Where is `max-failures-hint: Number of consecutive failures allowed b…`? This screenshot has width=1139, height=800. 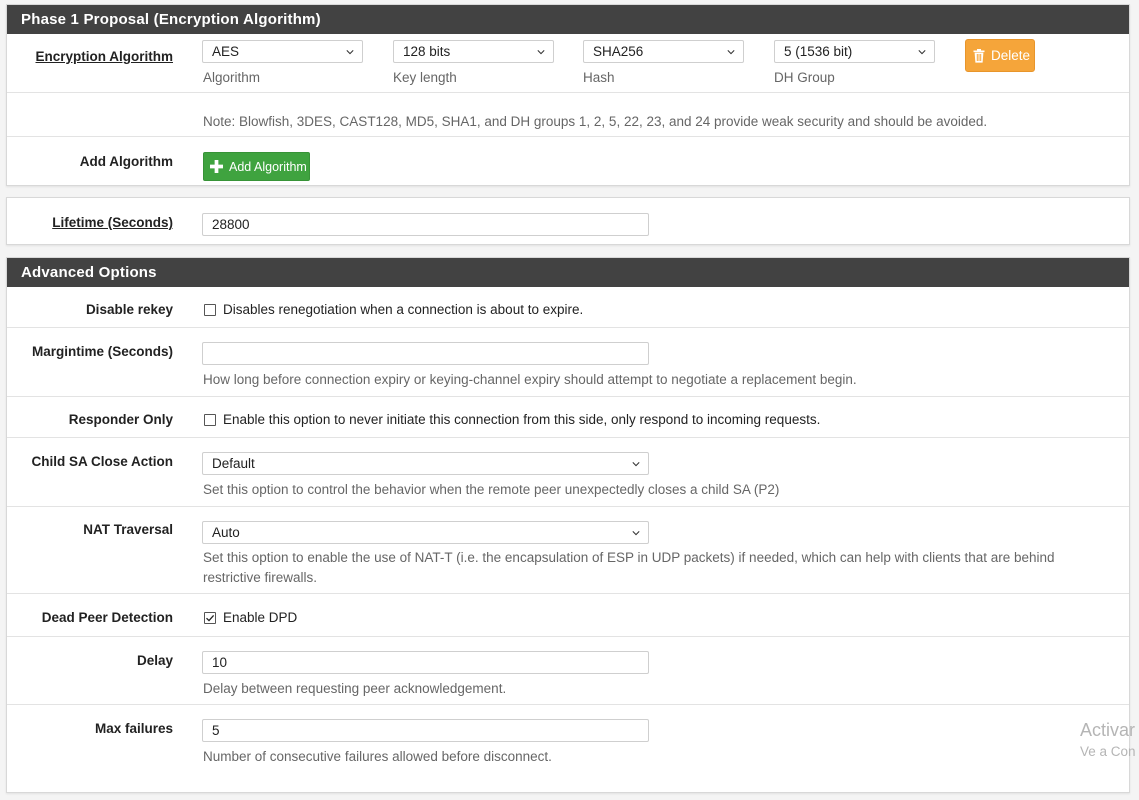
max-failures-hint: Number of consecutive failures allowed b… is located at coordinates (377, 756).